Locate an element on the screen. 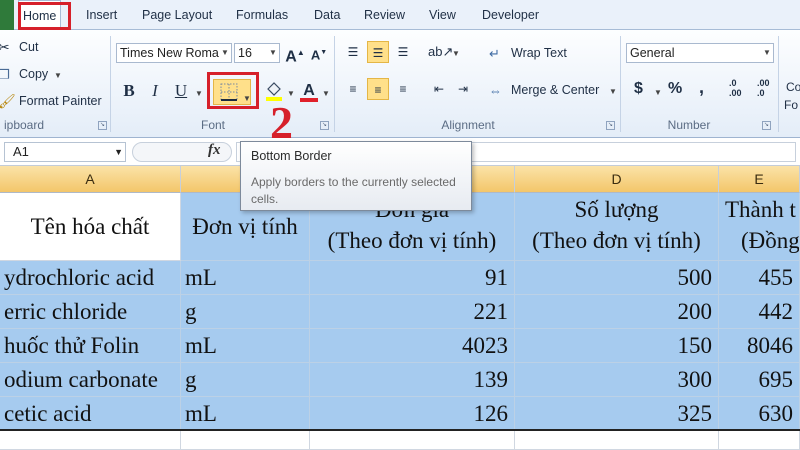 This screenshot has height=450, width=800. header-cell-name: Tên hóa chất is located at coordinates (90, 227).